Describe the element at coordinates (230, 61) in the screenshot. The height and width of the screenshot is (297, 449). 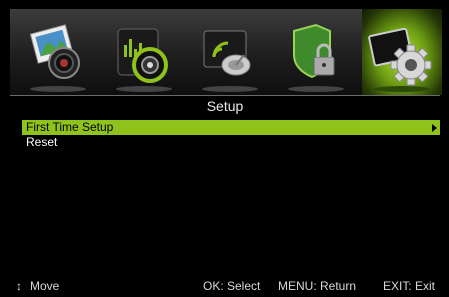
I see `satellite-dish-icon` at that location.